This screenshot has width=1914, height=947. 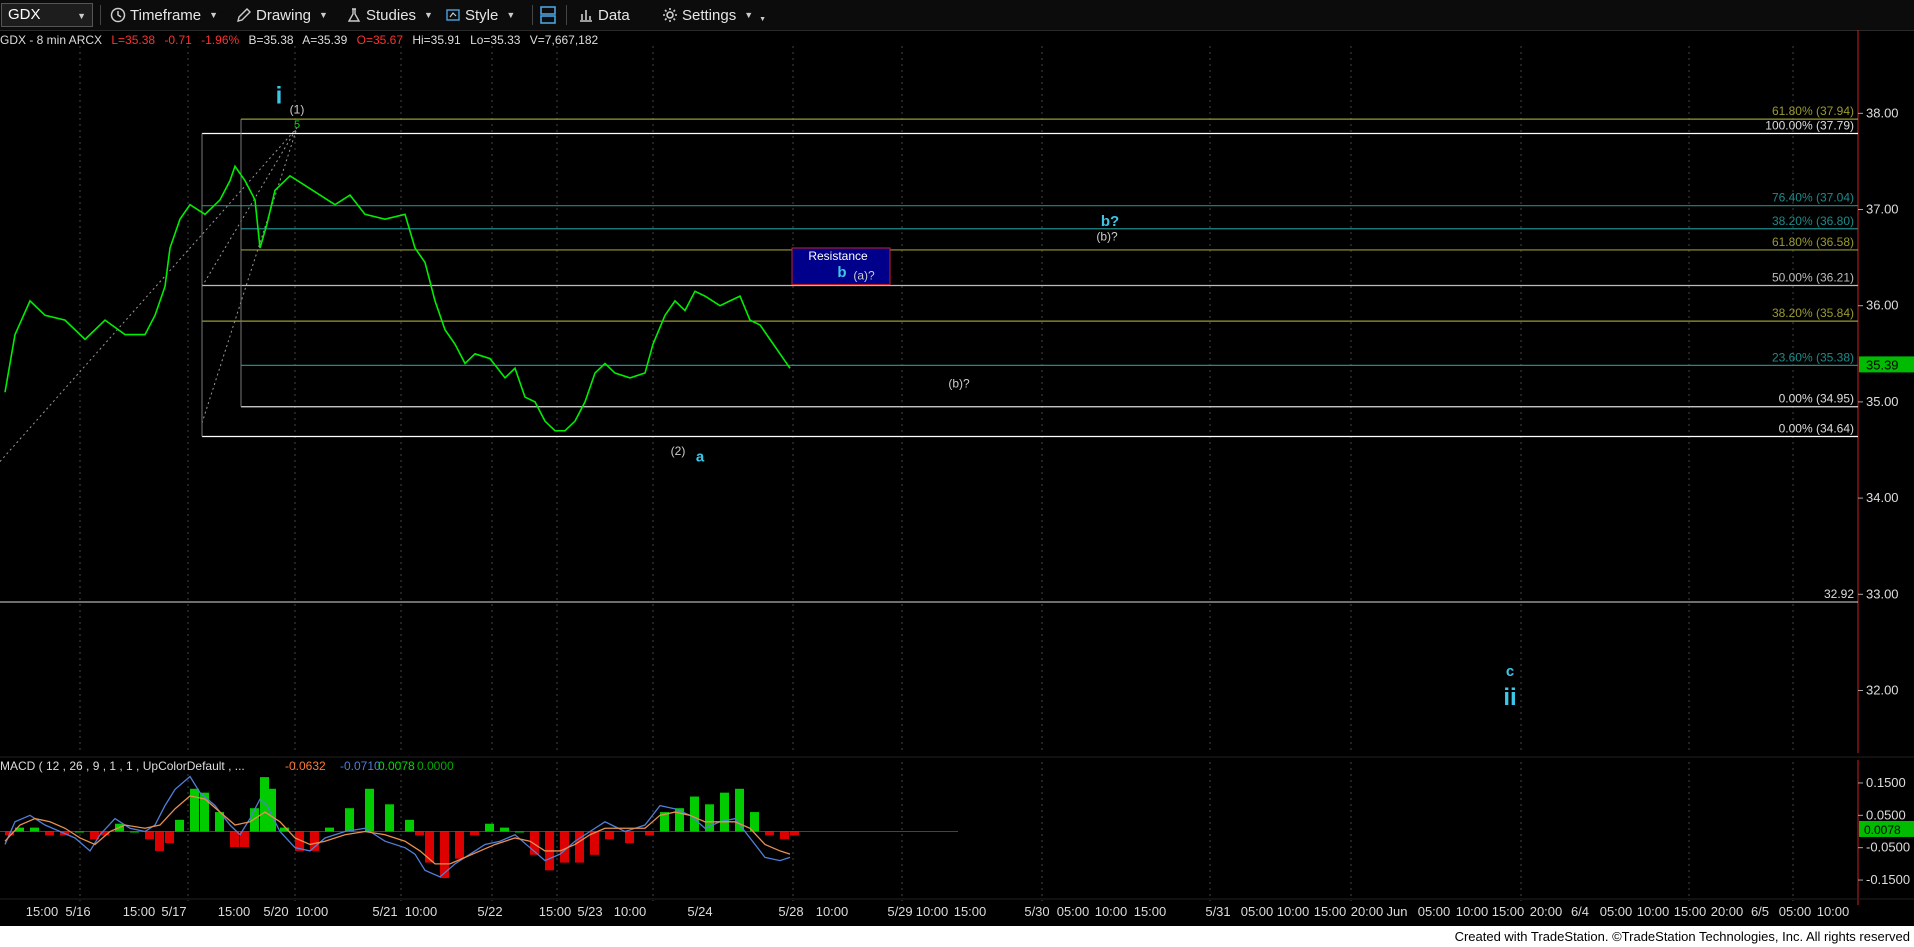 I want to click on fib-retracement-label: 100.00% (37.79), so click(x=1809, y=126).